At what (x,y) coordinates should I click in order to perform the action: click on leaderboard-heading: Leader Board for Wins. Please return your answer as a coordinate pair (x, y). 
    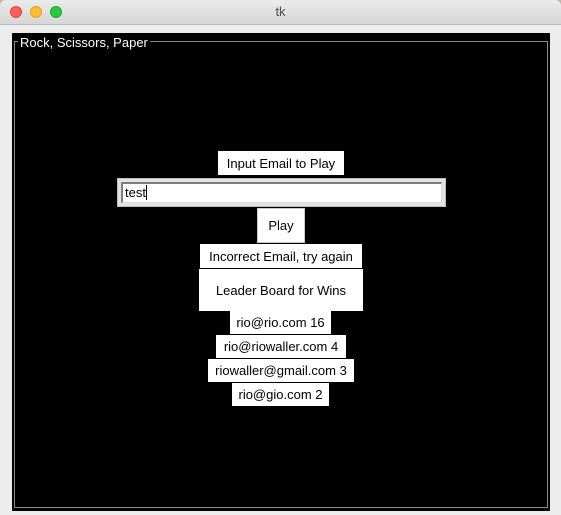
    Looking at the image, I should click on (281, 290).